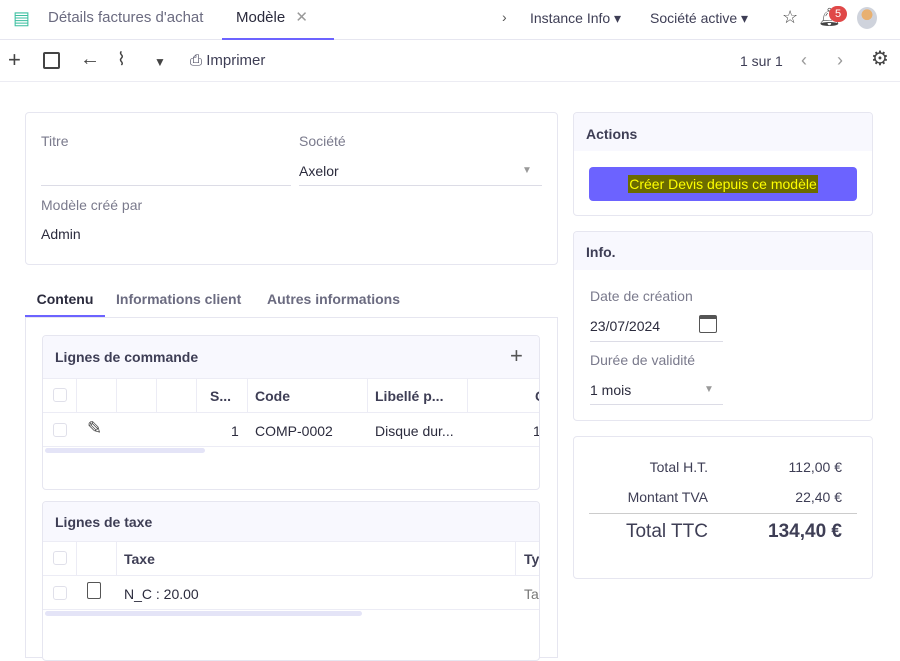 Image resolution: width=900 pixels, height=661 pixels. What do you see at coordinates (790, 17) in the screenshot?
I see `star-icon: ☆` at bounding box center [790, 17].